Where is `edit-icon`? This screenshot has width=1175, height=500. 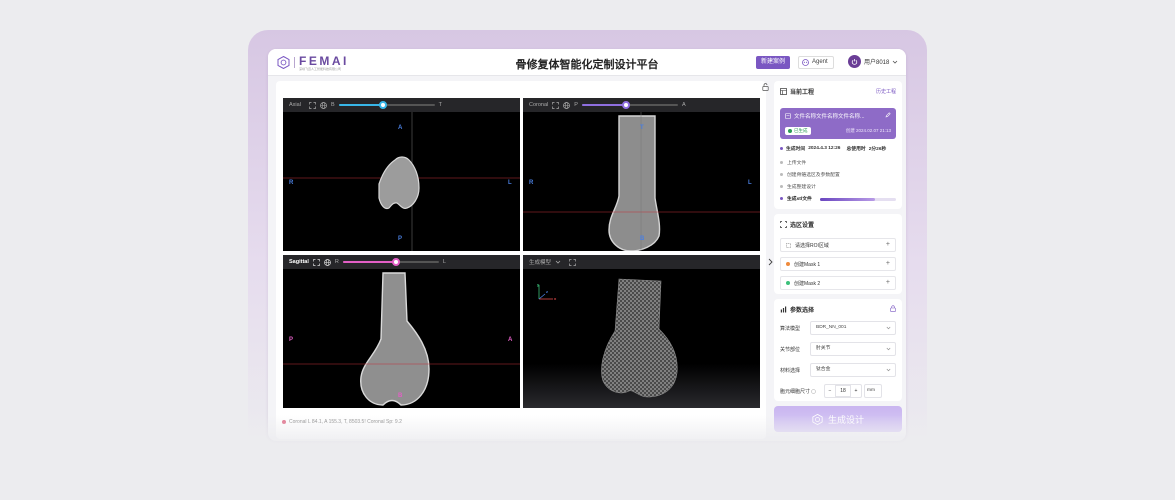
edit-icon is located at coordinates (888, 115).